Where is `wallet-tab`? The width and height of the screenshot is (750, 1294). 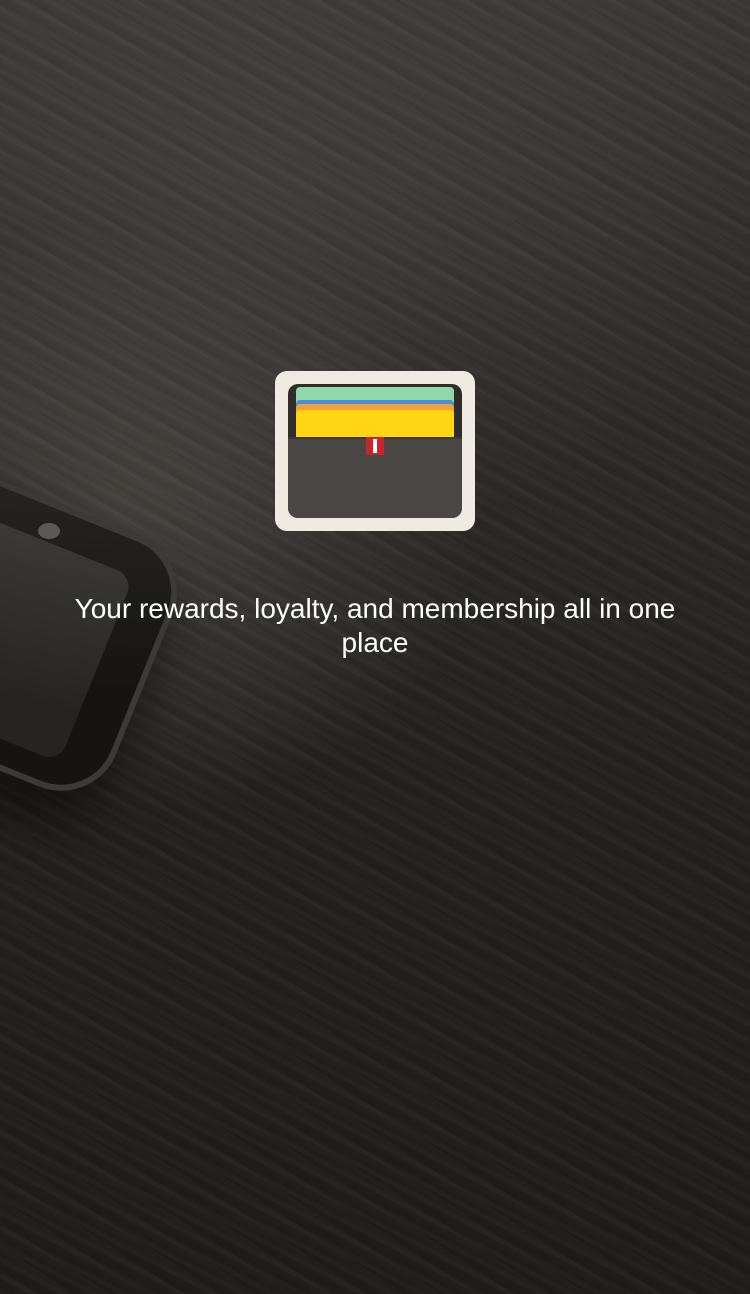 wallet-tab is located at coordinates (375, 446).